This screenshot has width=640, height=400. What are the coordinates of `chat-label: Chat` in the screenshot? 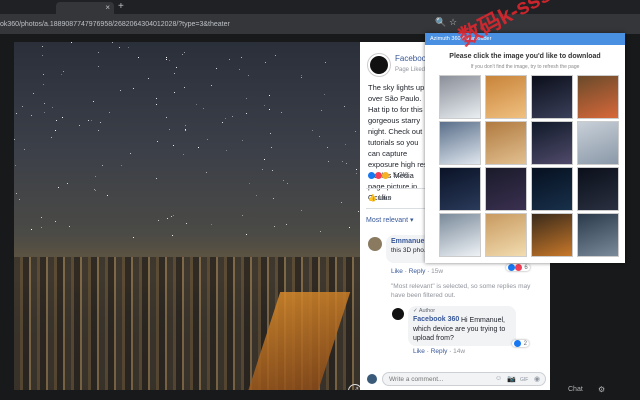 It's located at (575, 389).